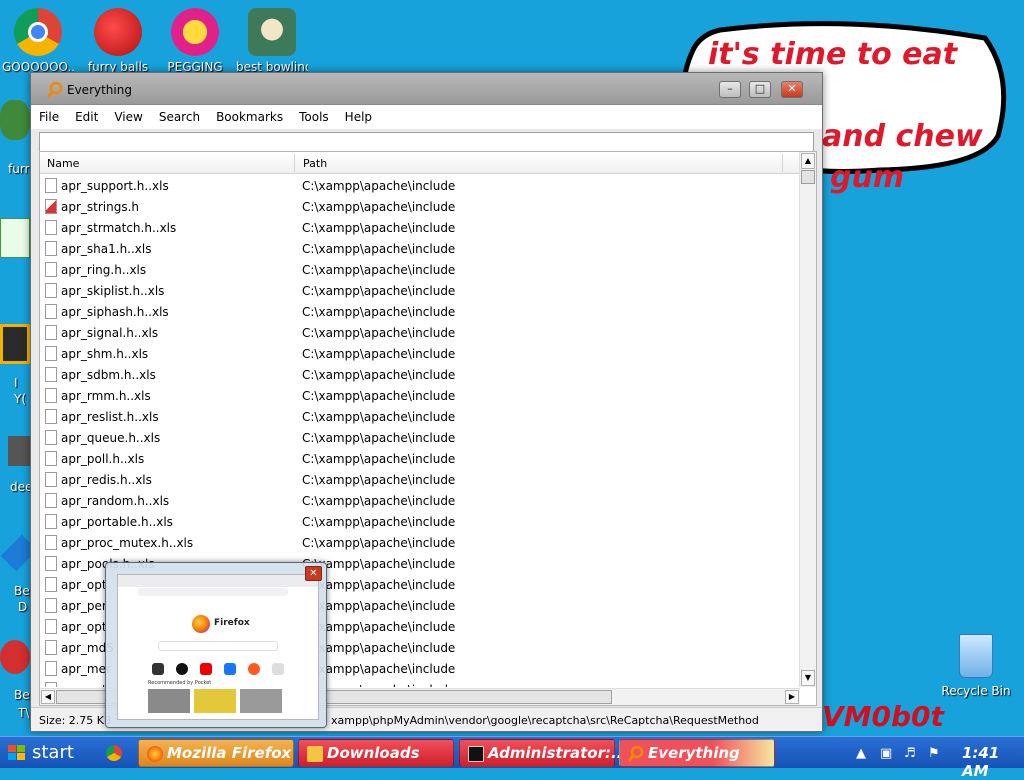 The image size is (1024, 780). I want to click on desktop-icon-recycle-bin: Recycle Bin, so click(976, 666).